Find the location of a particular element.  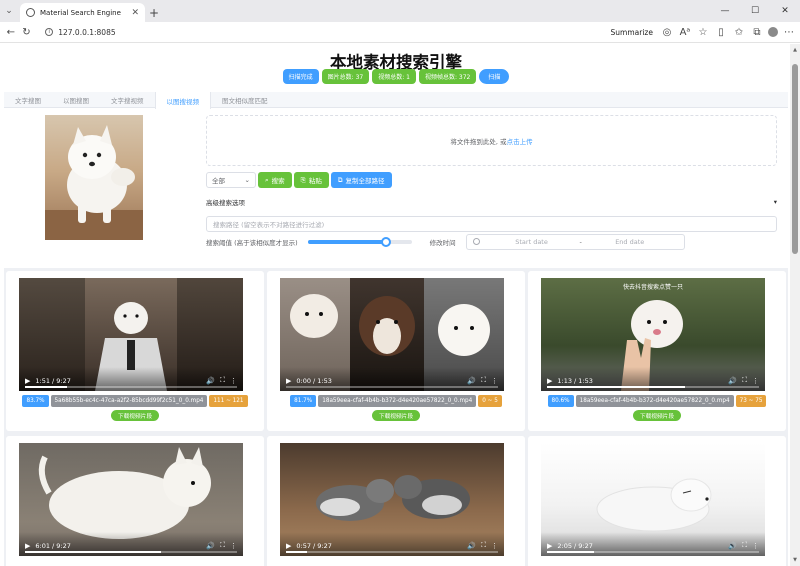

end-date-input: End date is located at coordinates (630, 242).